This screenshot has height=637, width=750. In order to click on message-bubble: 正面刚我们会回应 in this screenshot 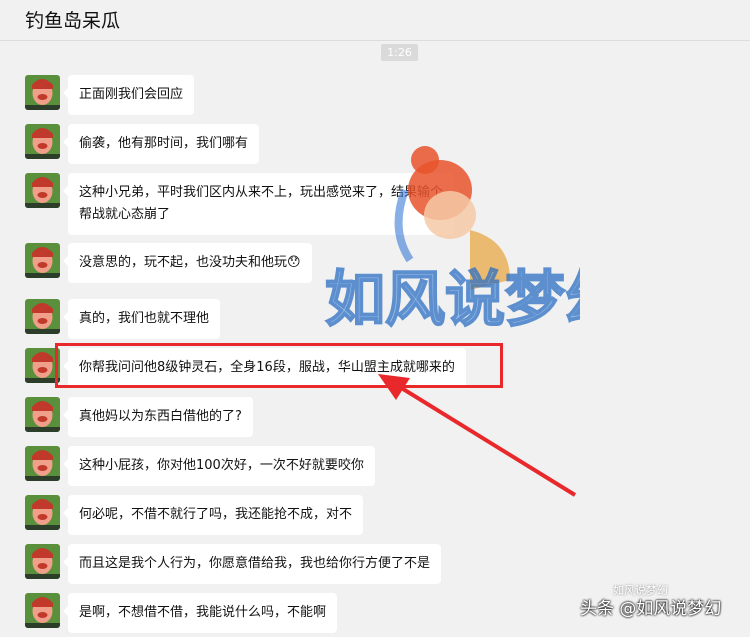, I will do `click(128, 95)`.